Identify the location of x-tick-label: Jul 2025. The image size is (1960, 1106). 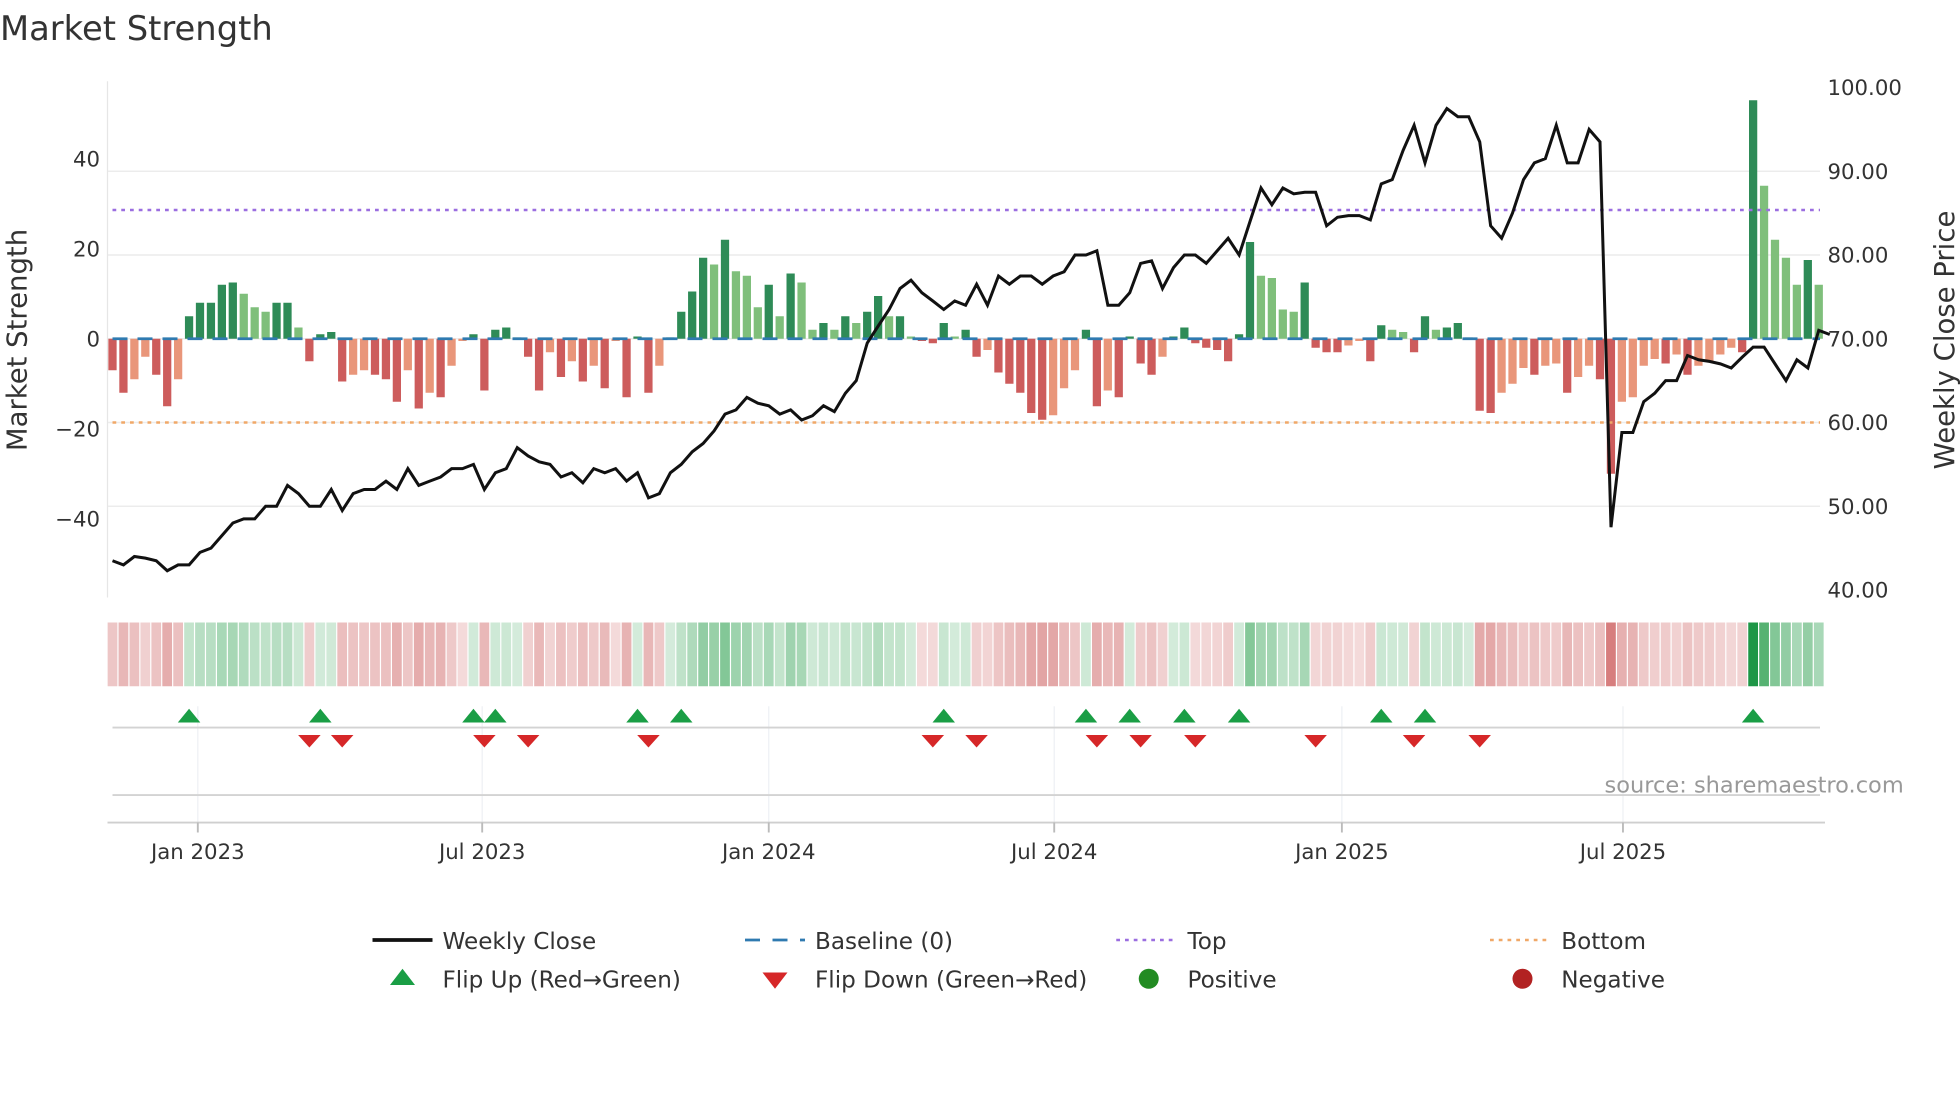
(1622, 852).